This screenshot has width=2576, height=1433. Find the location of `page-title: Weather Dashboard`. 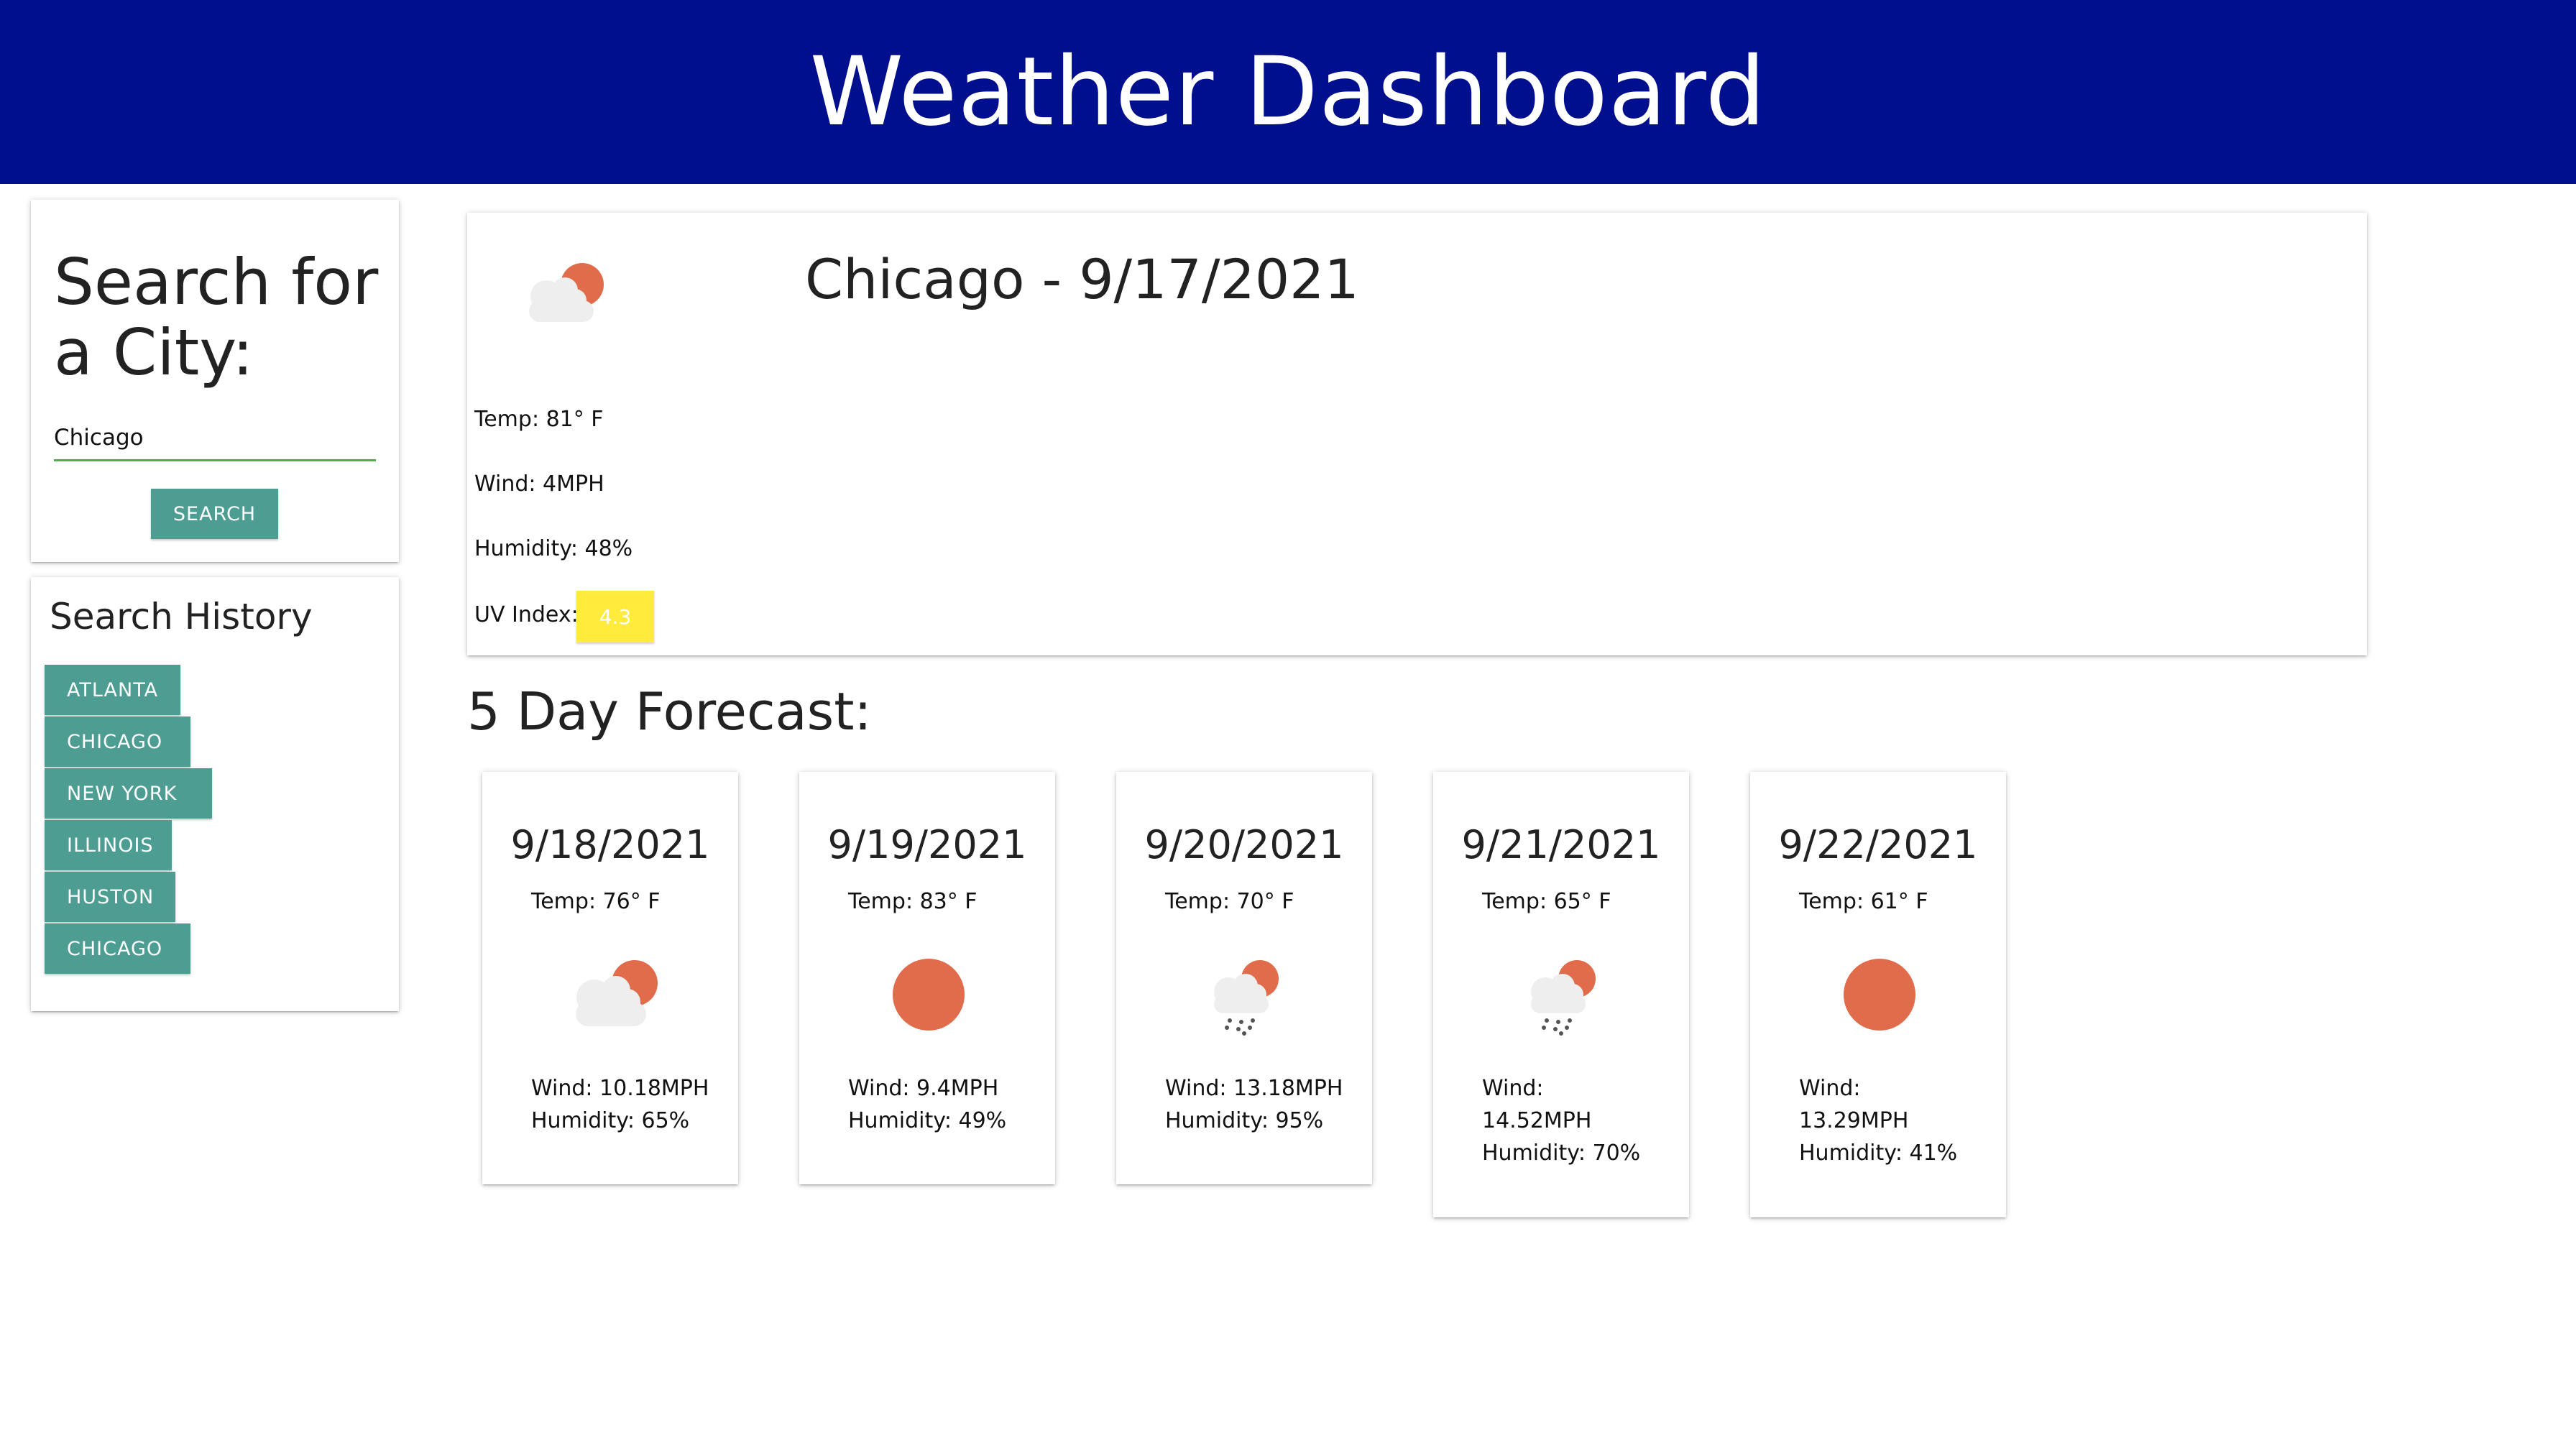

page-title: Weather Dashboard is located at coordinates (1288, 92).